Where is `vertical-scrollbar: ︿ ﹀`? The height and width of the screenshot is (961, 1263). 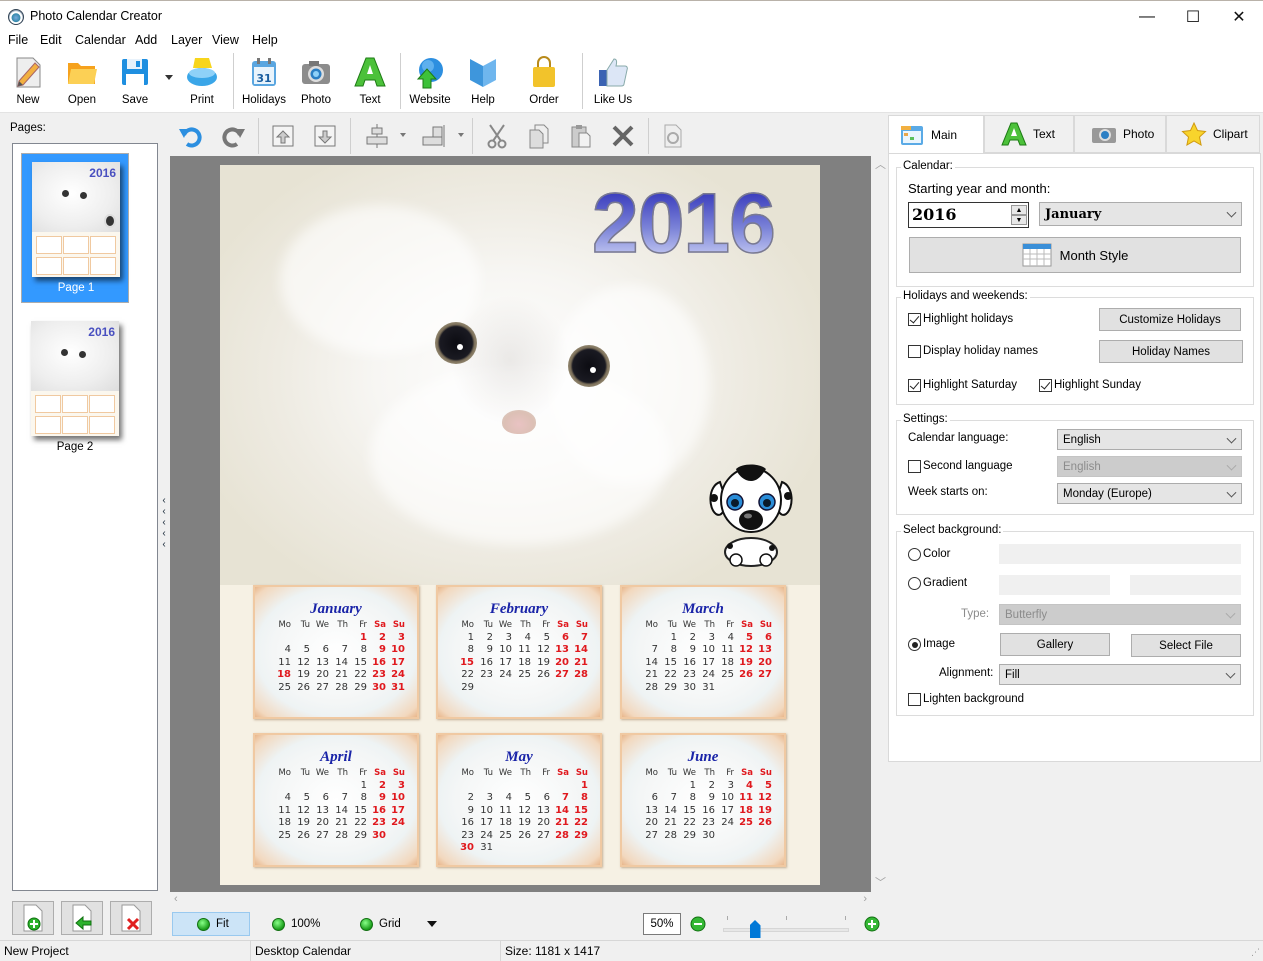 vertical-scrollbar: ︿ ﹀ is located at coordinates (879, 524).